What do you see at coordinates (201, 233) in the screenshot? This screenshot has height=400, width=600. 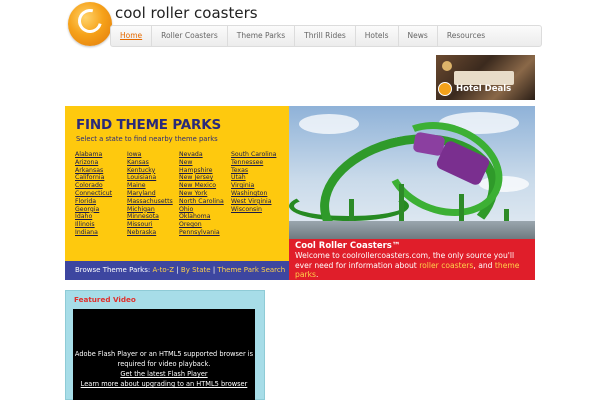 I see `state-link: Pennsylvania` at bounding box center [201, 233].